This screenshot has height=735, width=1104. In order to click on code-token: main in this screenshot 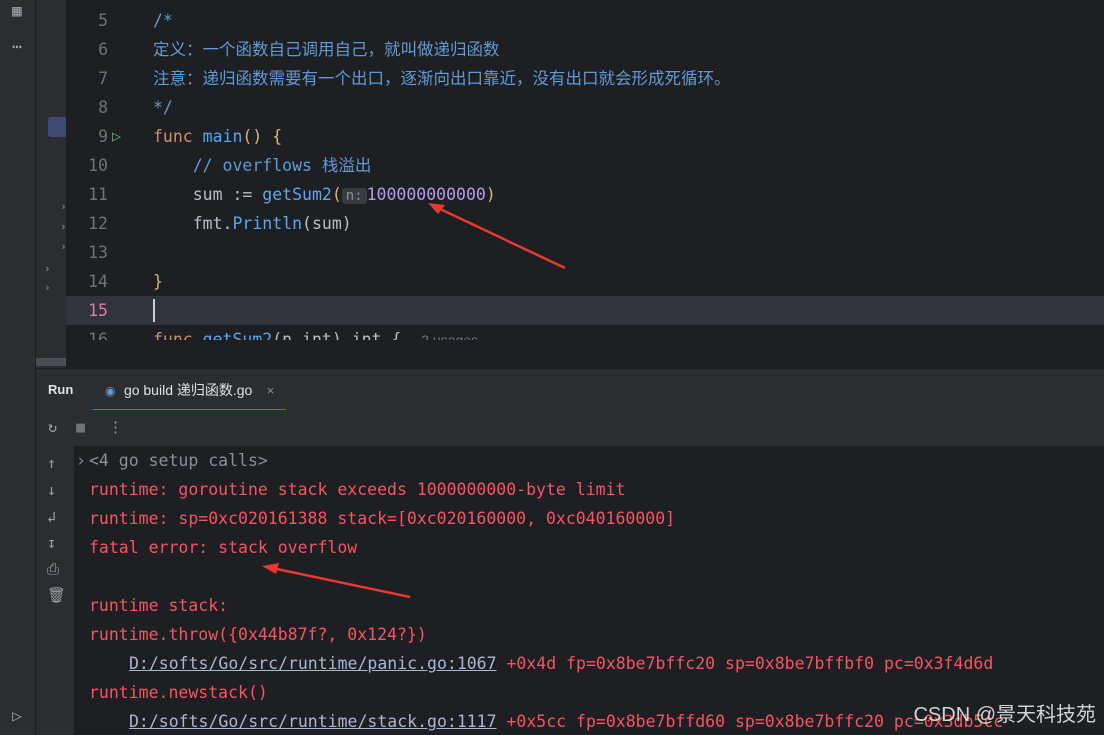, I will do `click(222, 136)`.